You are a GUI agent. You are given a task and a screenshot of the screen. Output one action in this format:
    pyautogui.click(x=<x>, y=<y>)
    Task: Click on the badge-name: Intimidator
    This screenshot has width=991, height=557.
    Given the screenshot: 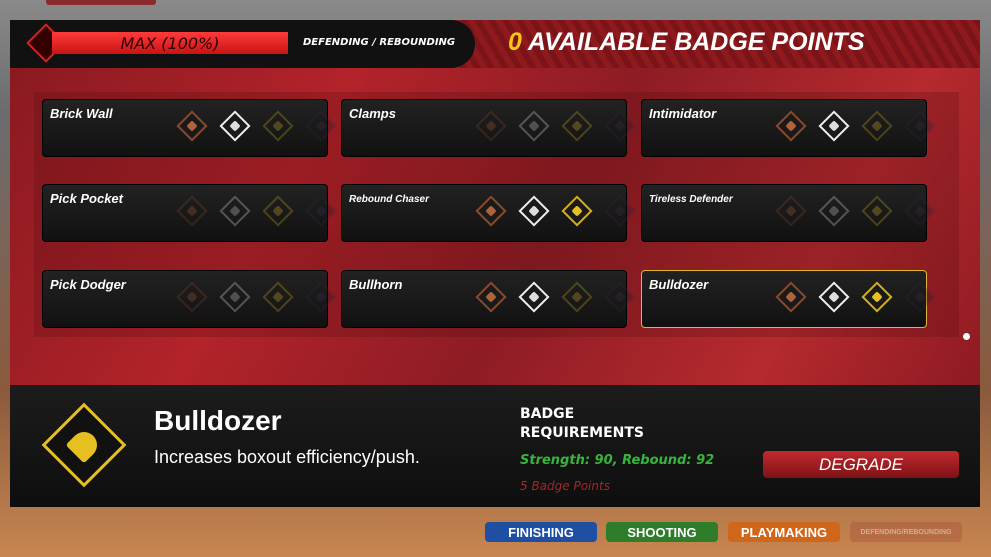 What is the action you would take?
    pyautogui.click(x=683, y=113)
    